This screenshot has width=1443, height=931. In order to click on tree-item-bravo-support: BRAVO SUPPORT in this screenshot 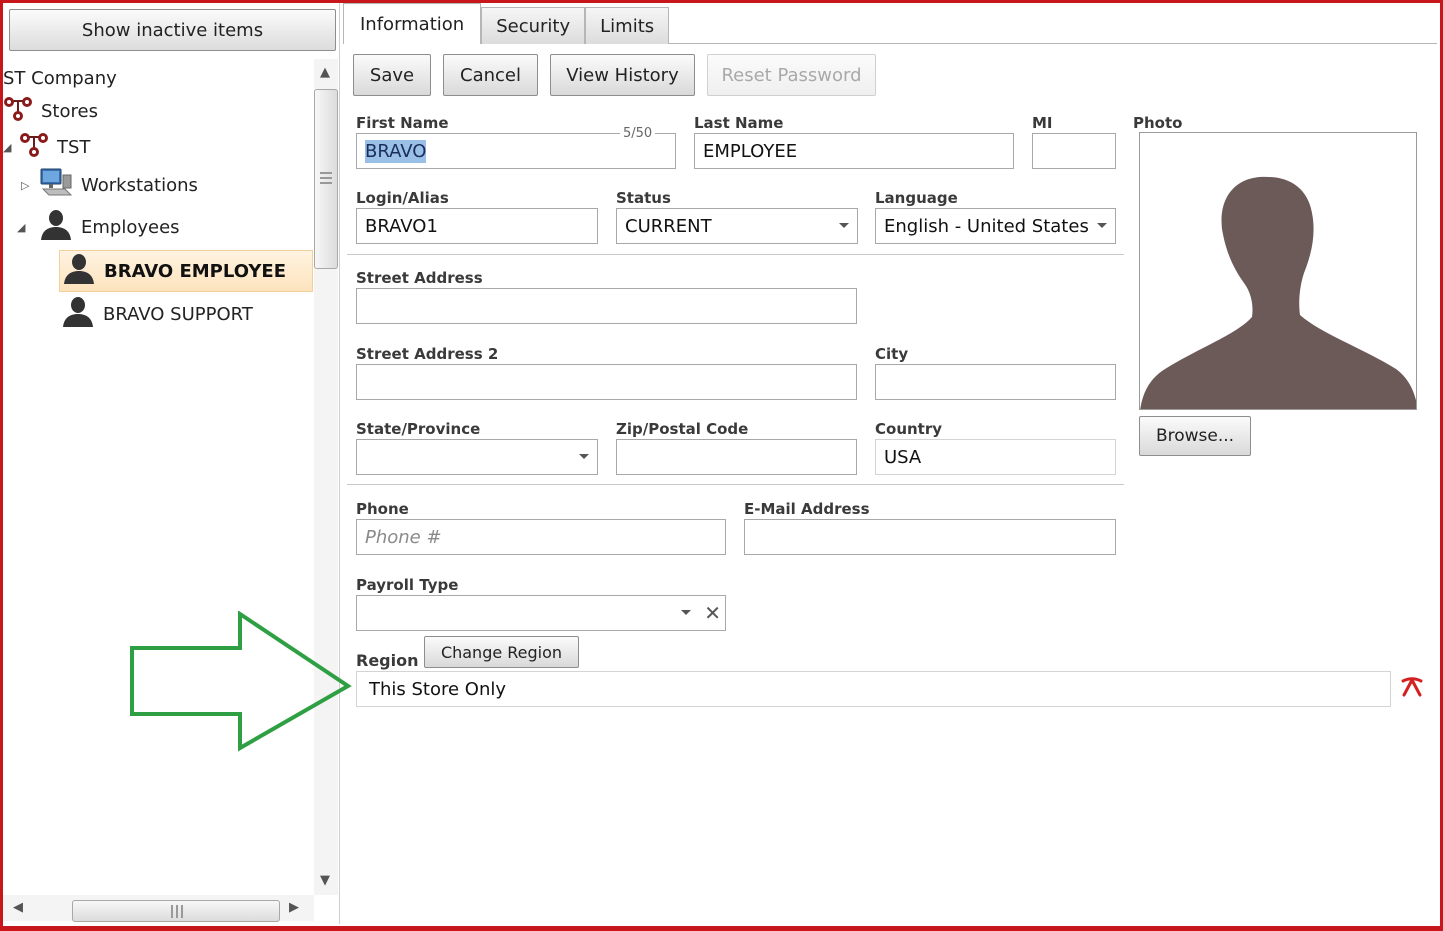, I will do `click(157, 314)`.